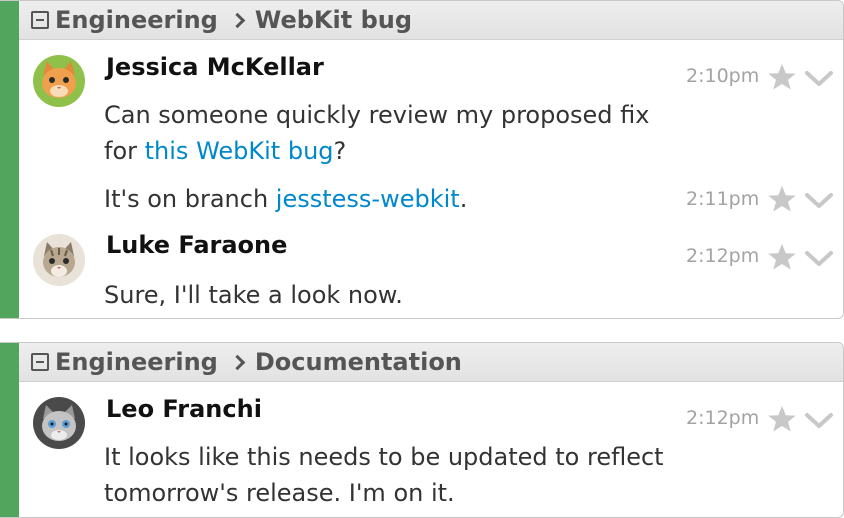 This screenshot has width=844, height=518. What do you see at coordinates (184, 409) in the screenshot?
I see `sender-name: Leo Franchi` at bounding box center [184, 409].